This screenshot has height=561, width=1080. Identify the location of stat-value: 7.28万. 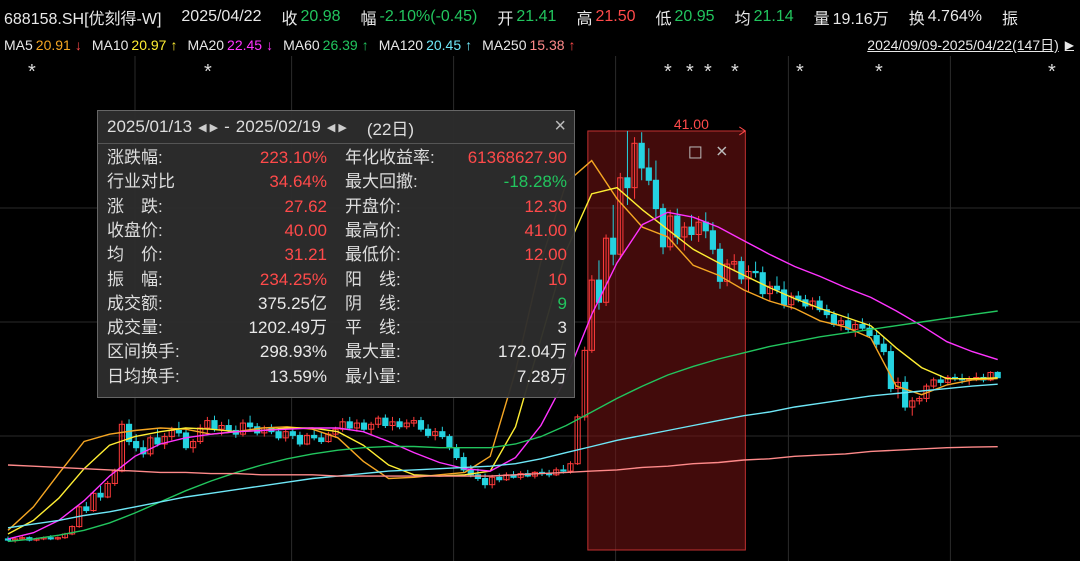
(541, 376).